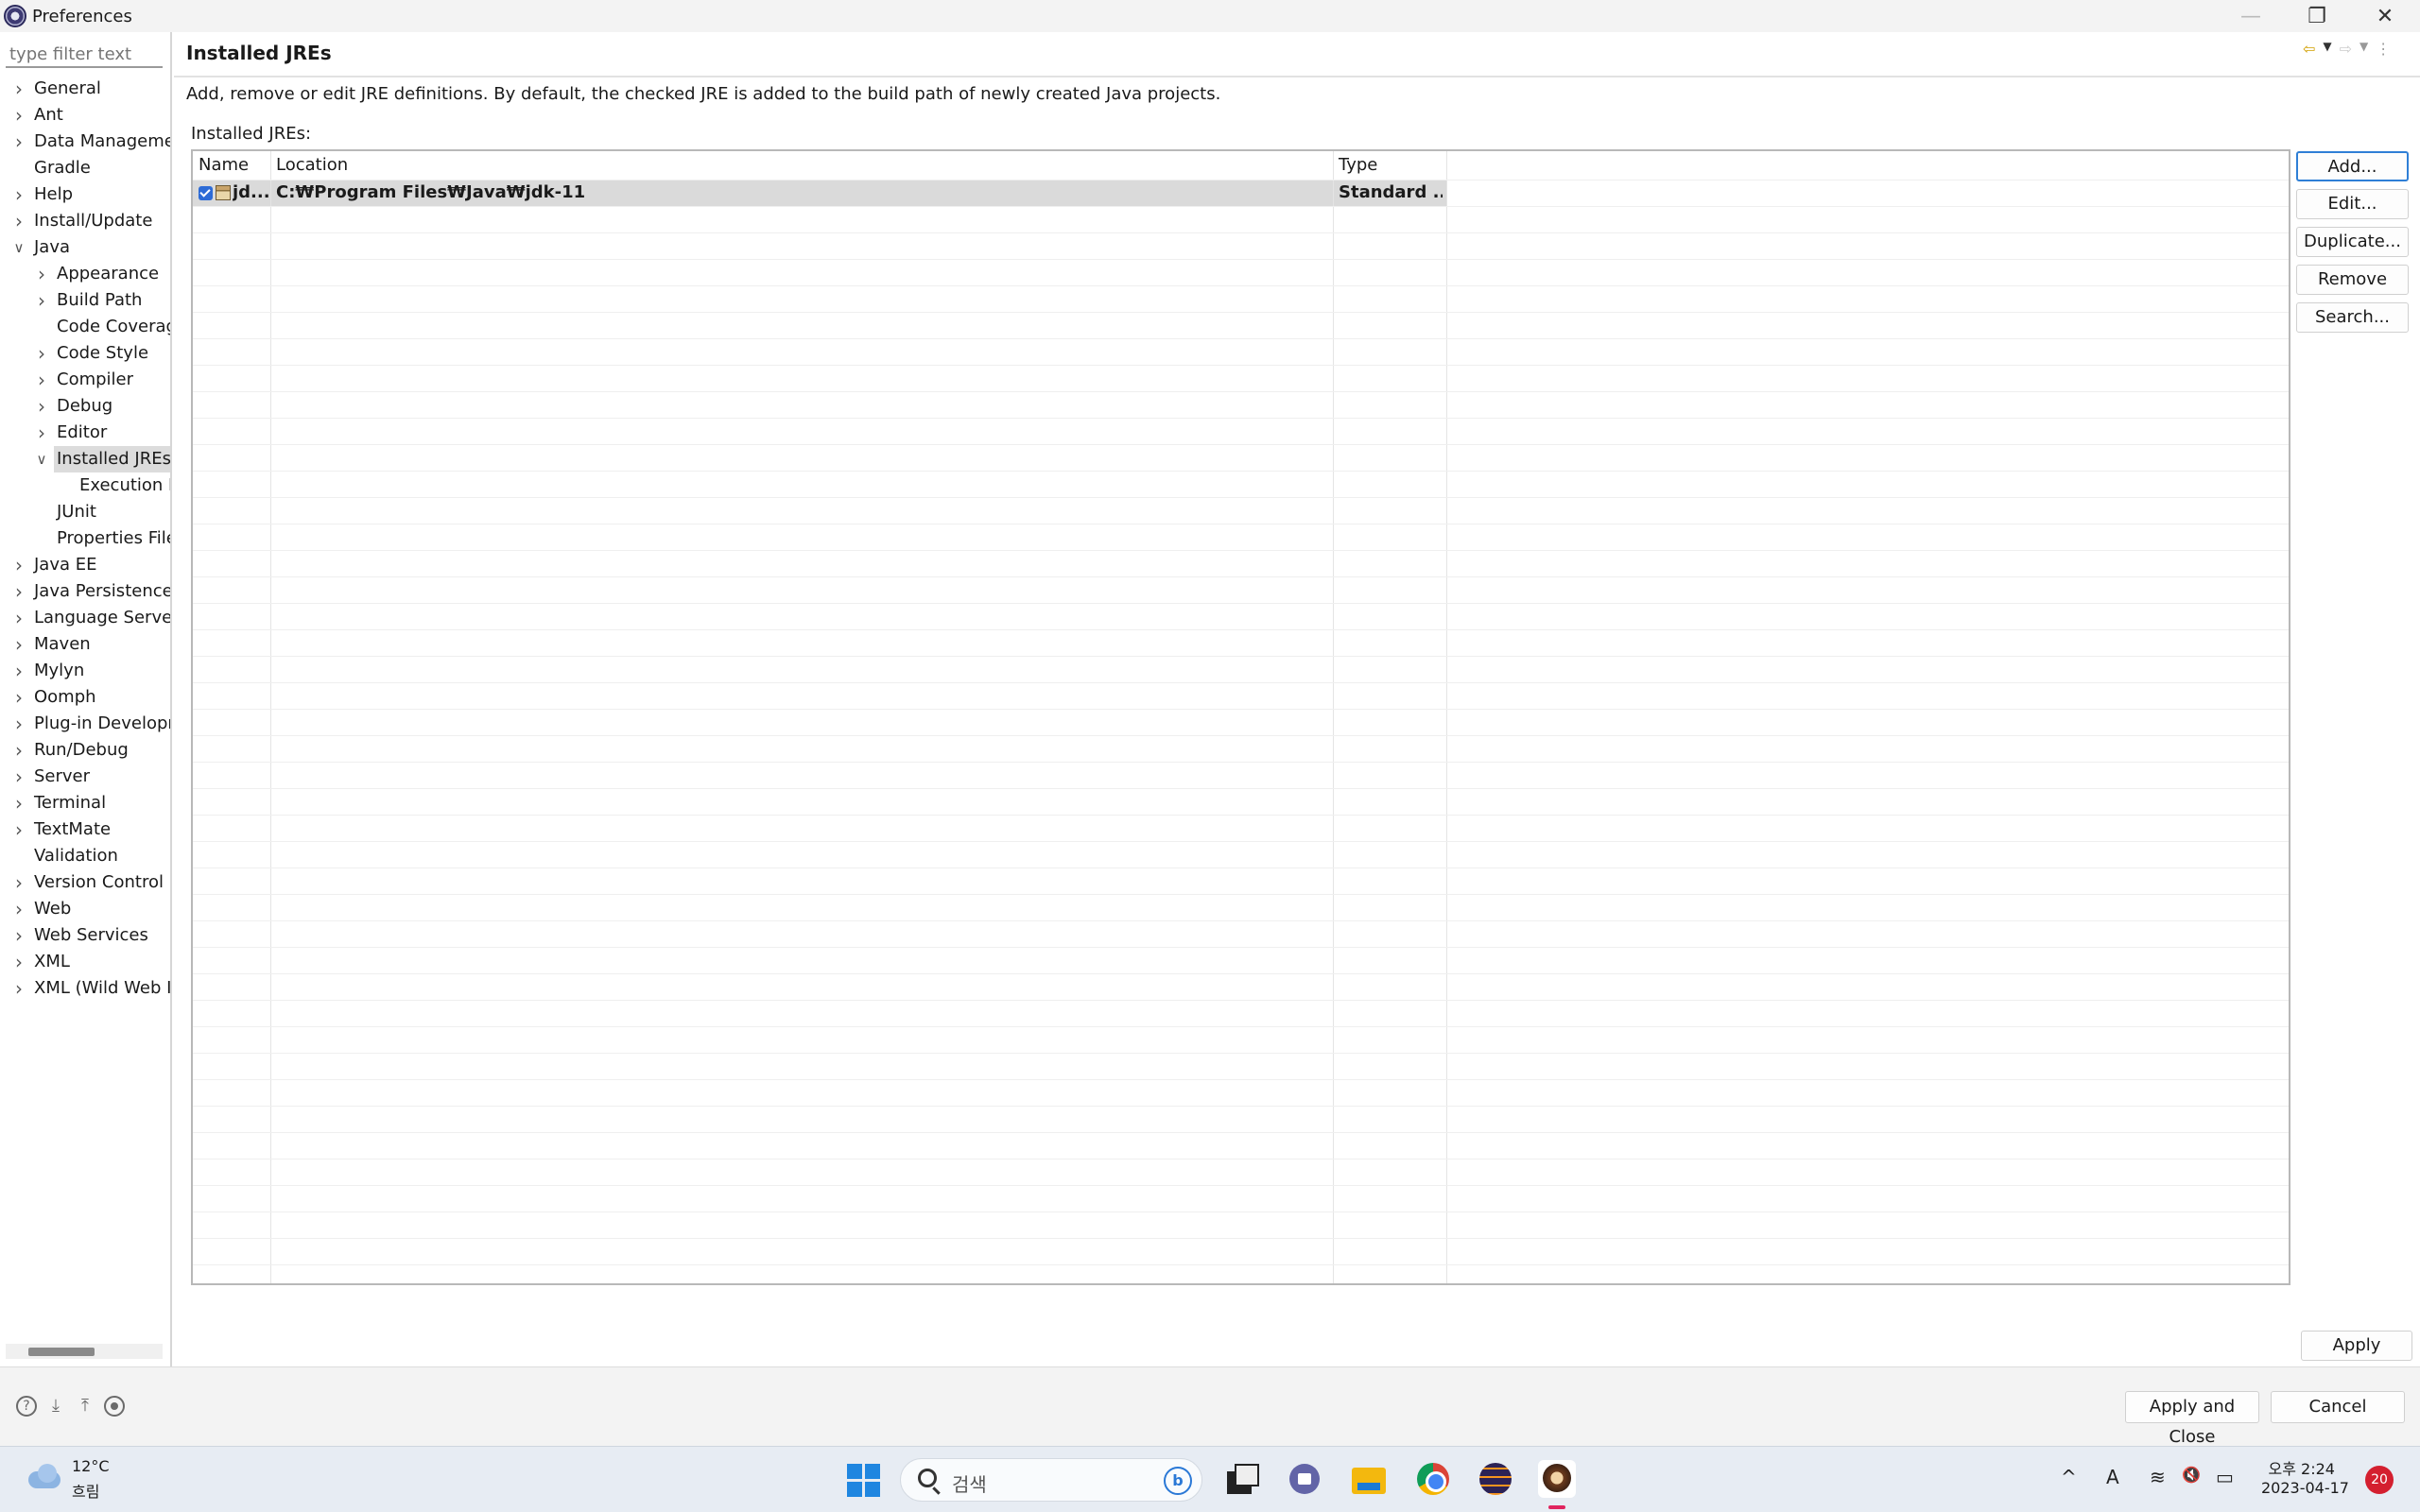 The height and width of the screenshot is (1512, 2420). What do you see at coordinates (85, 300) in the screenshot?
I see `tree-item: › Build Path` at bounding box center [85, 300].